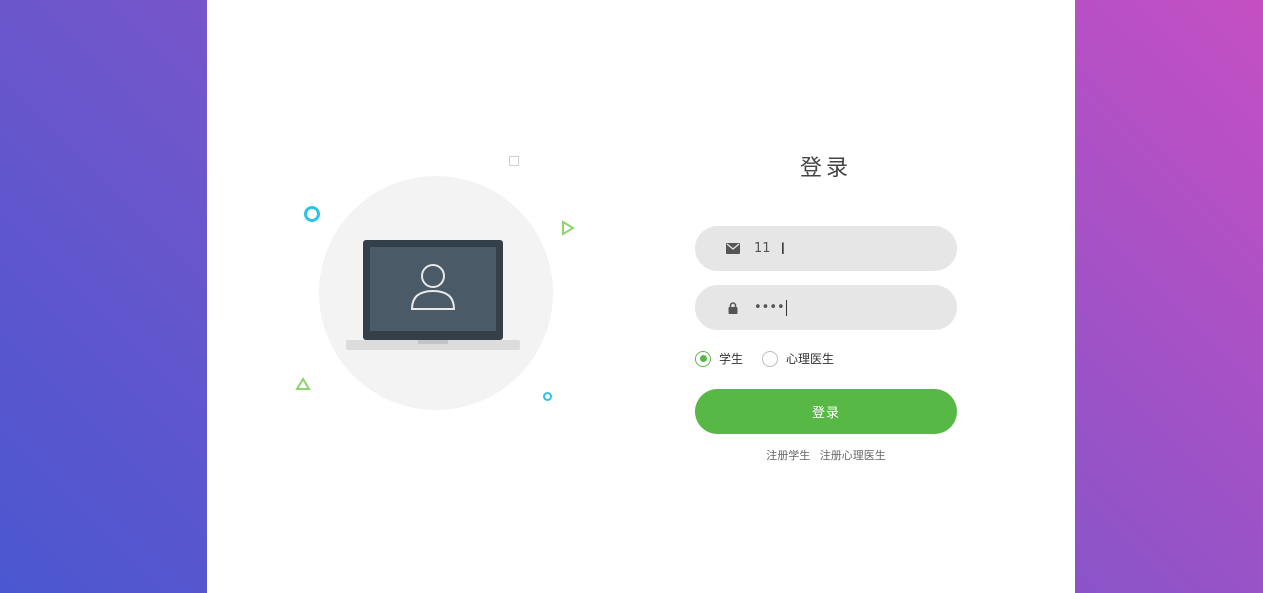 The image size is (1263, 593). I want to click on envelope-icon, so click(732, 248).